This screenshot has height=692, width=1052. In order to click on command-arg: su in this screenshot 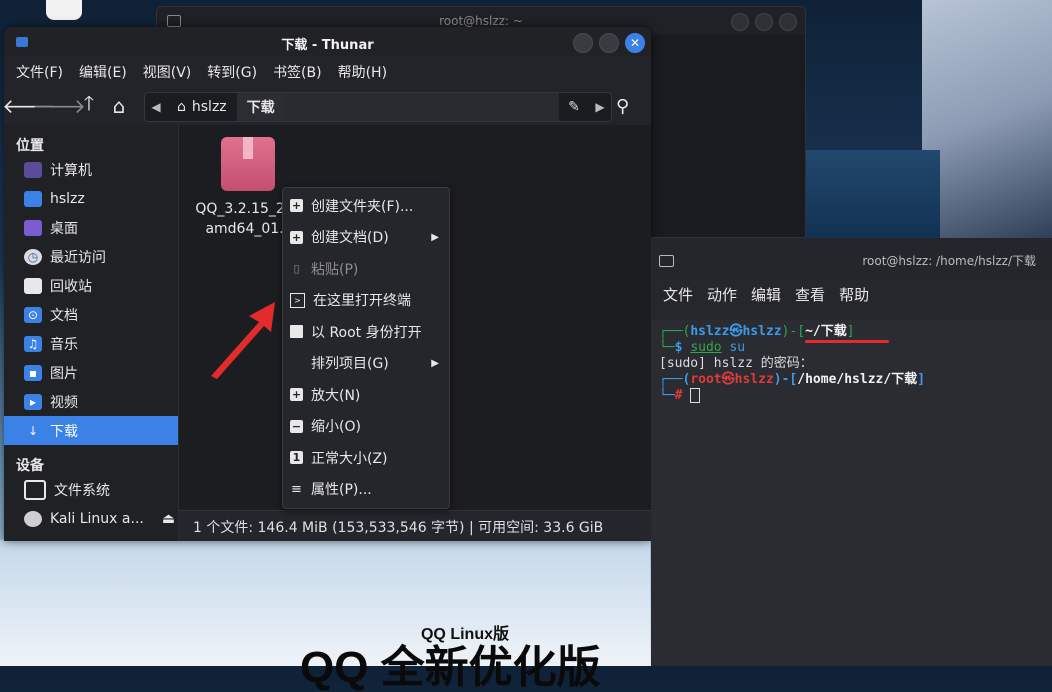, I will do `click(737, 347)`.